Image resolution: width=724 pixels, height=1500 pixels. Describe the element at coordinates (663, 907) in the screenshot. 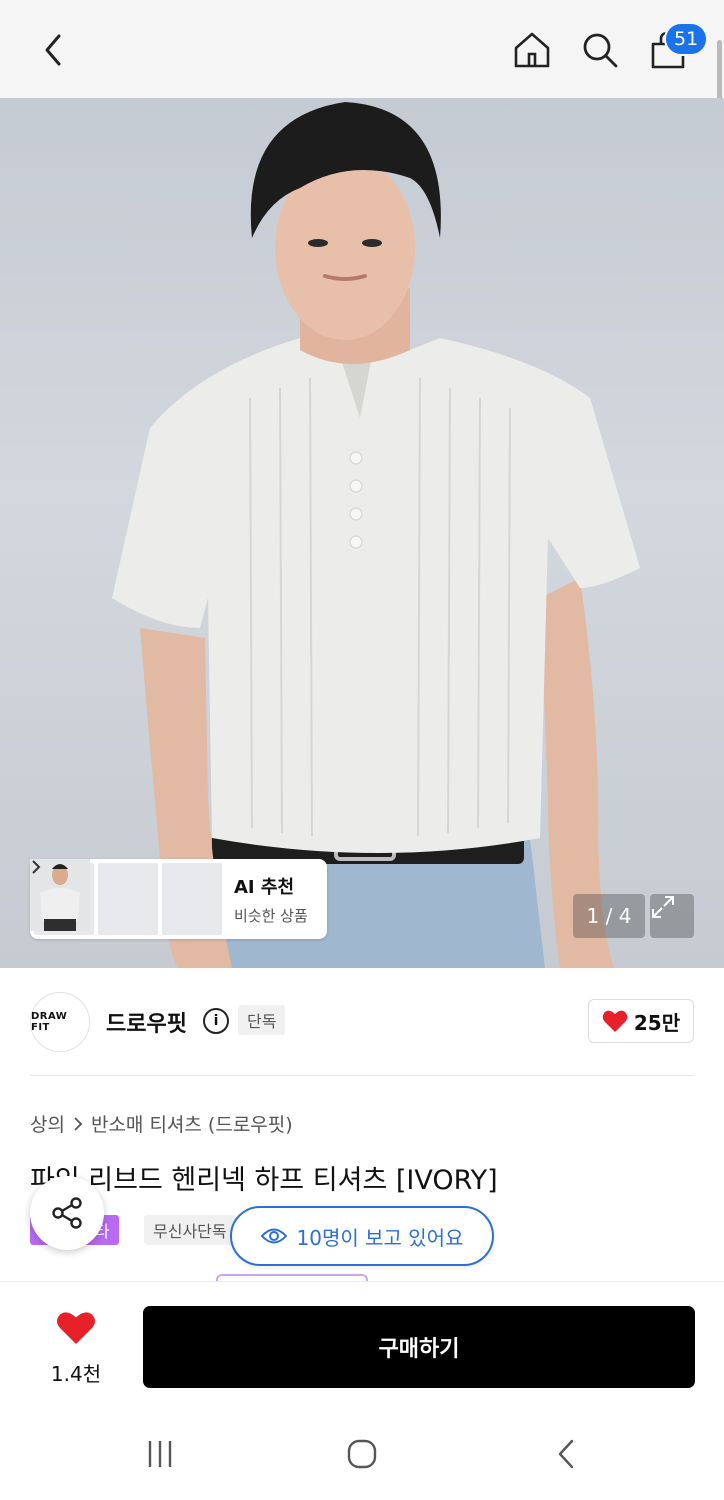

I see `expand-icon` at that location.